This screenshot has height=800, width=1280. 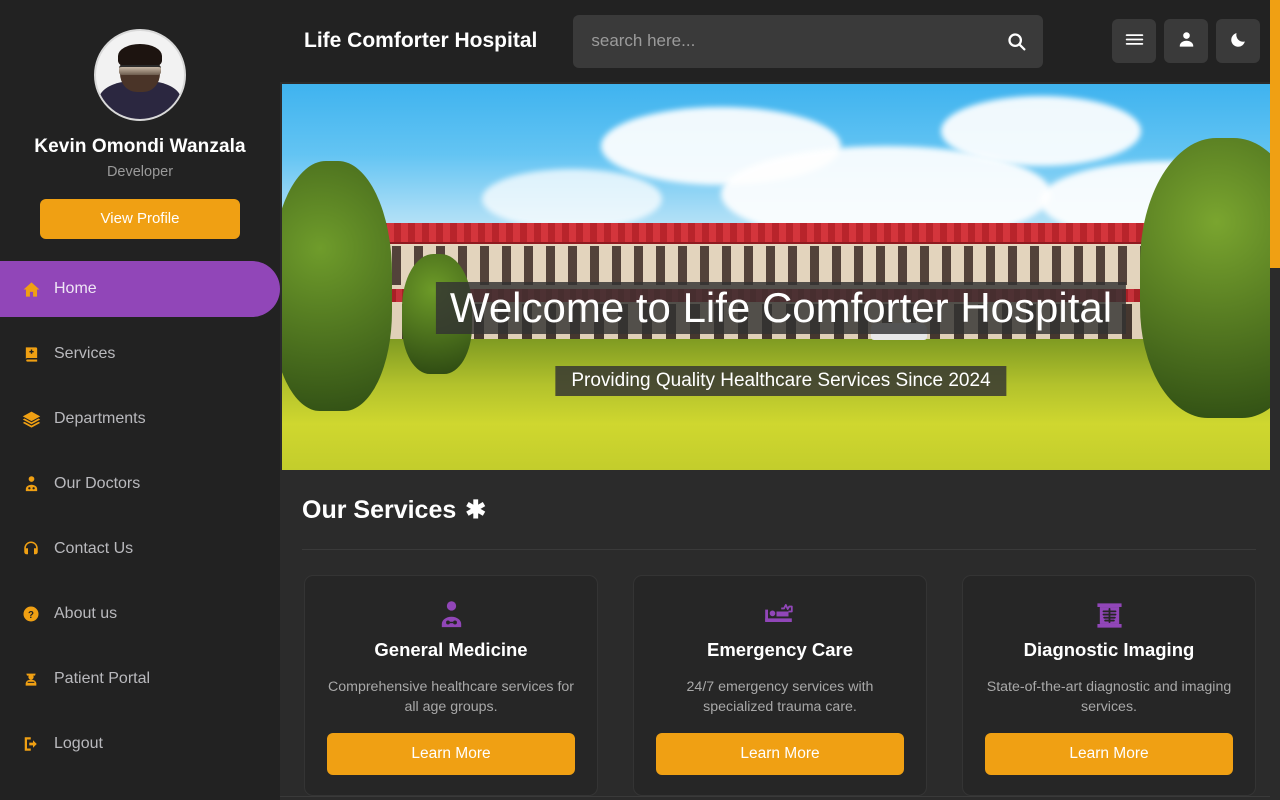 I want to click on scrollbar-thumb, so click(x=1275, y=134).